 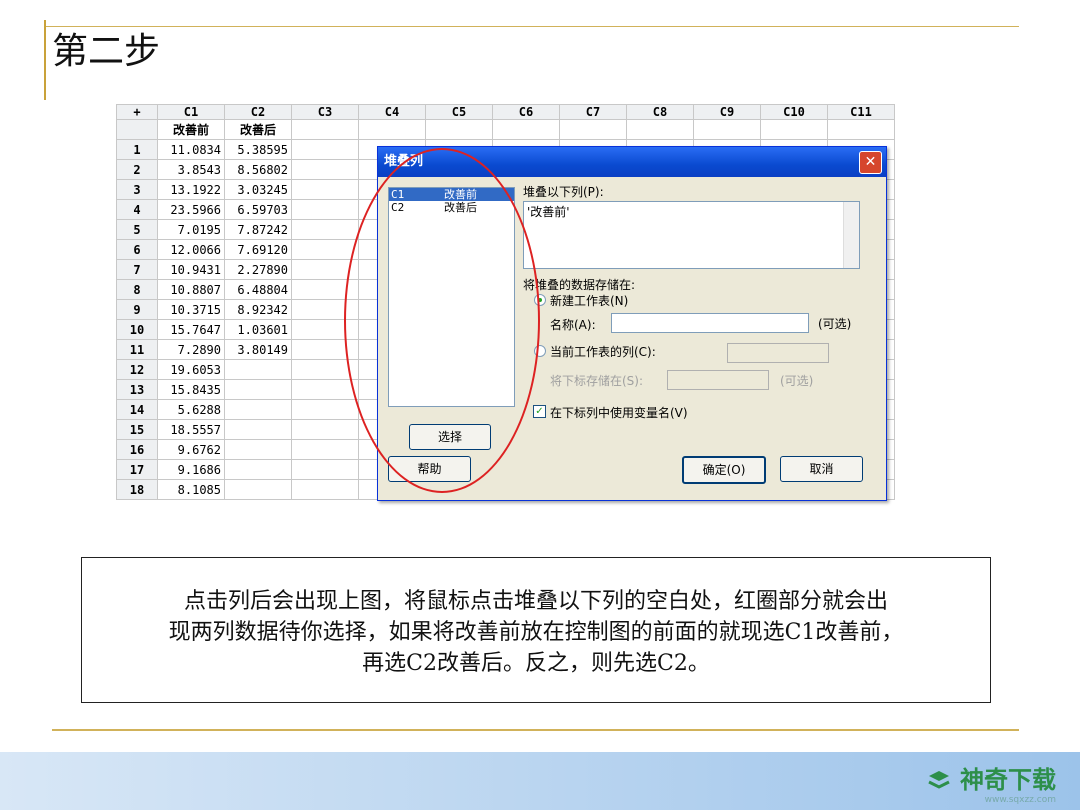 I want to click on cell-c1: 12.0066, so click(x=191, y=249).